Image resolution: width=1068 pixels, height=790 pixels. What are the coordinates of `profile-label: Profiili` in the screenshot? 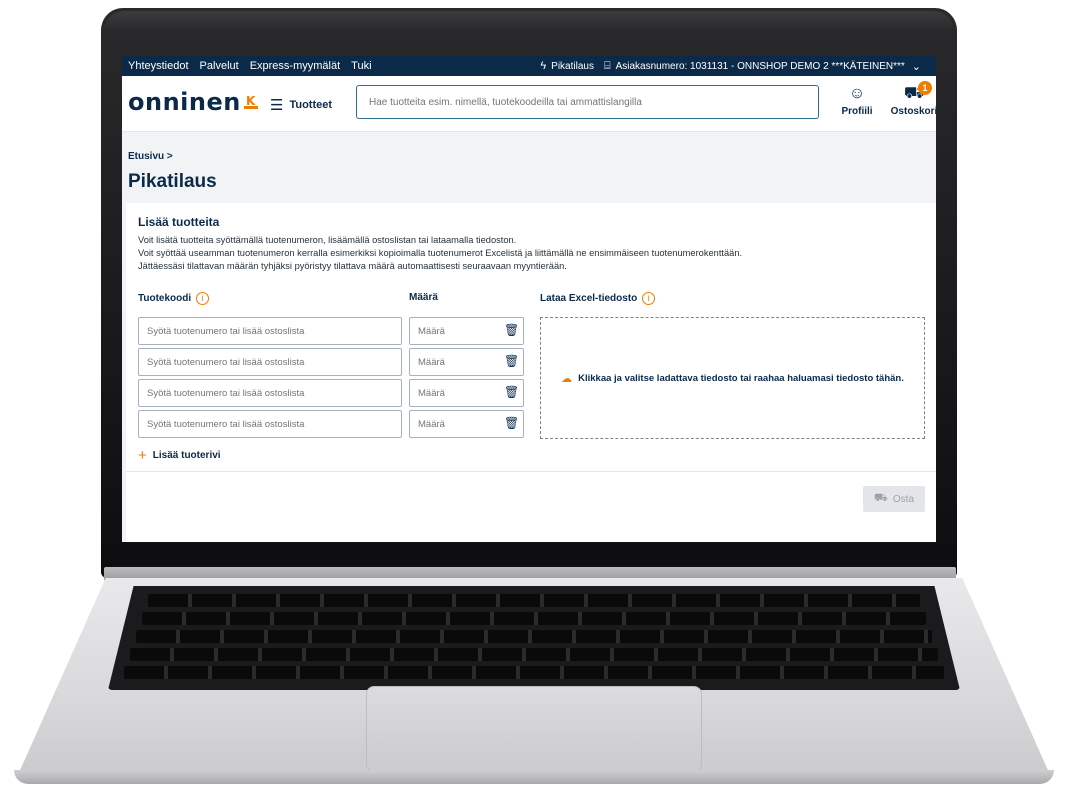 It's located at (857, 111).